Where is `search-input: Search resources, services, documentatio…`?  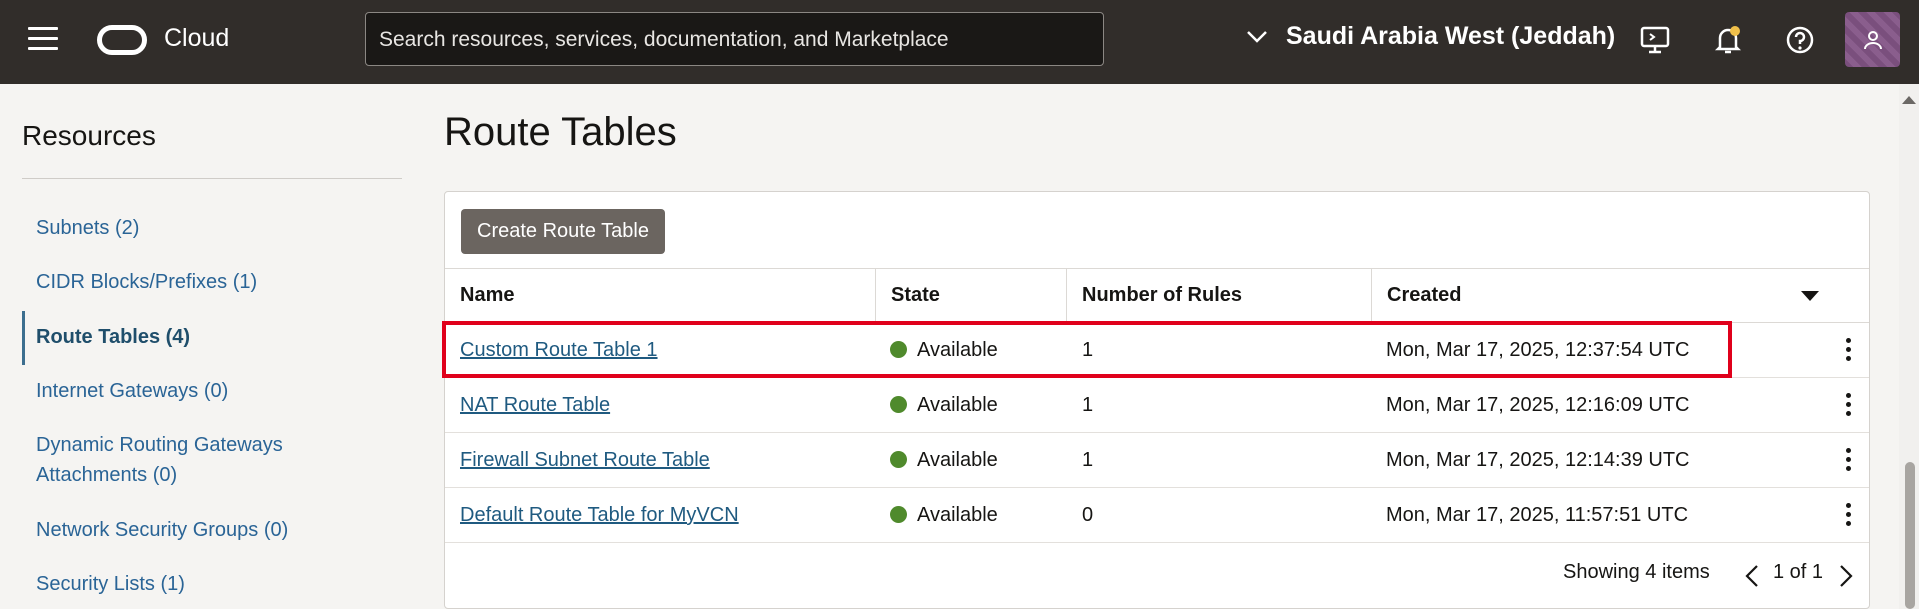
search-input: Search resources, services, documentatio… is located at coordinates (734, 39).